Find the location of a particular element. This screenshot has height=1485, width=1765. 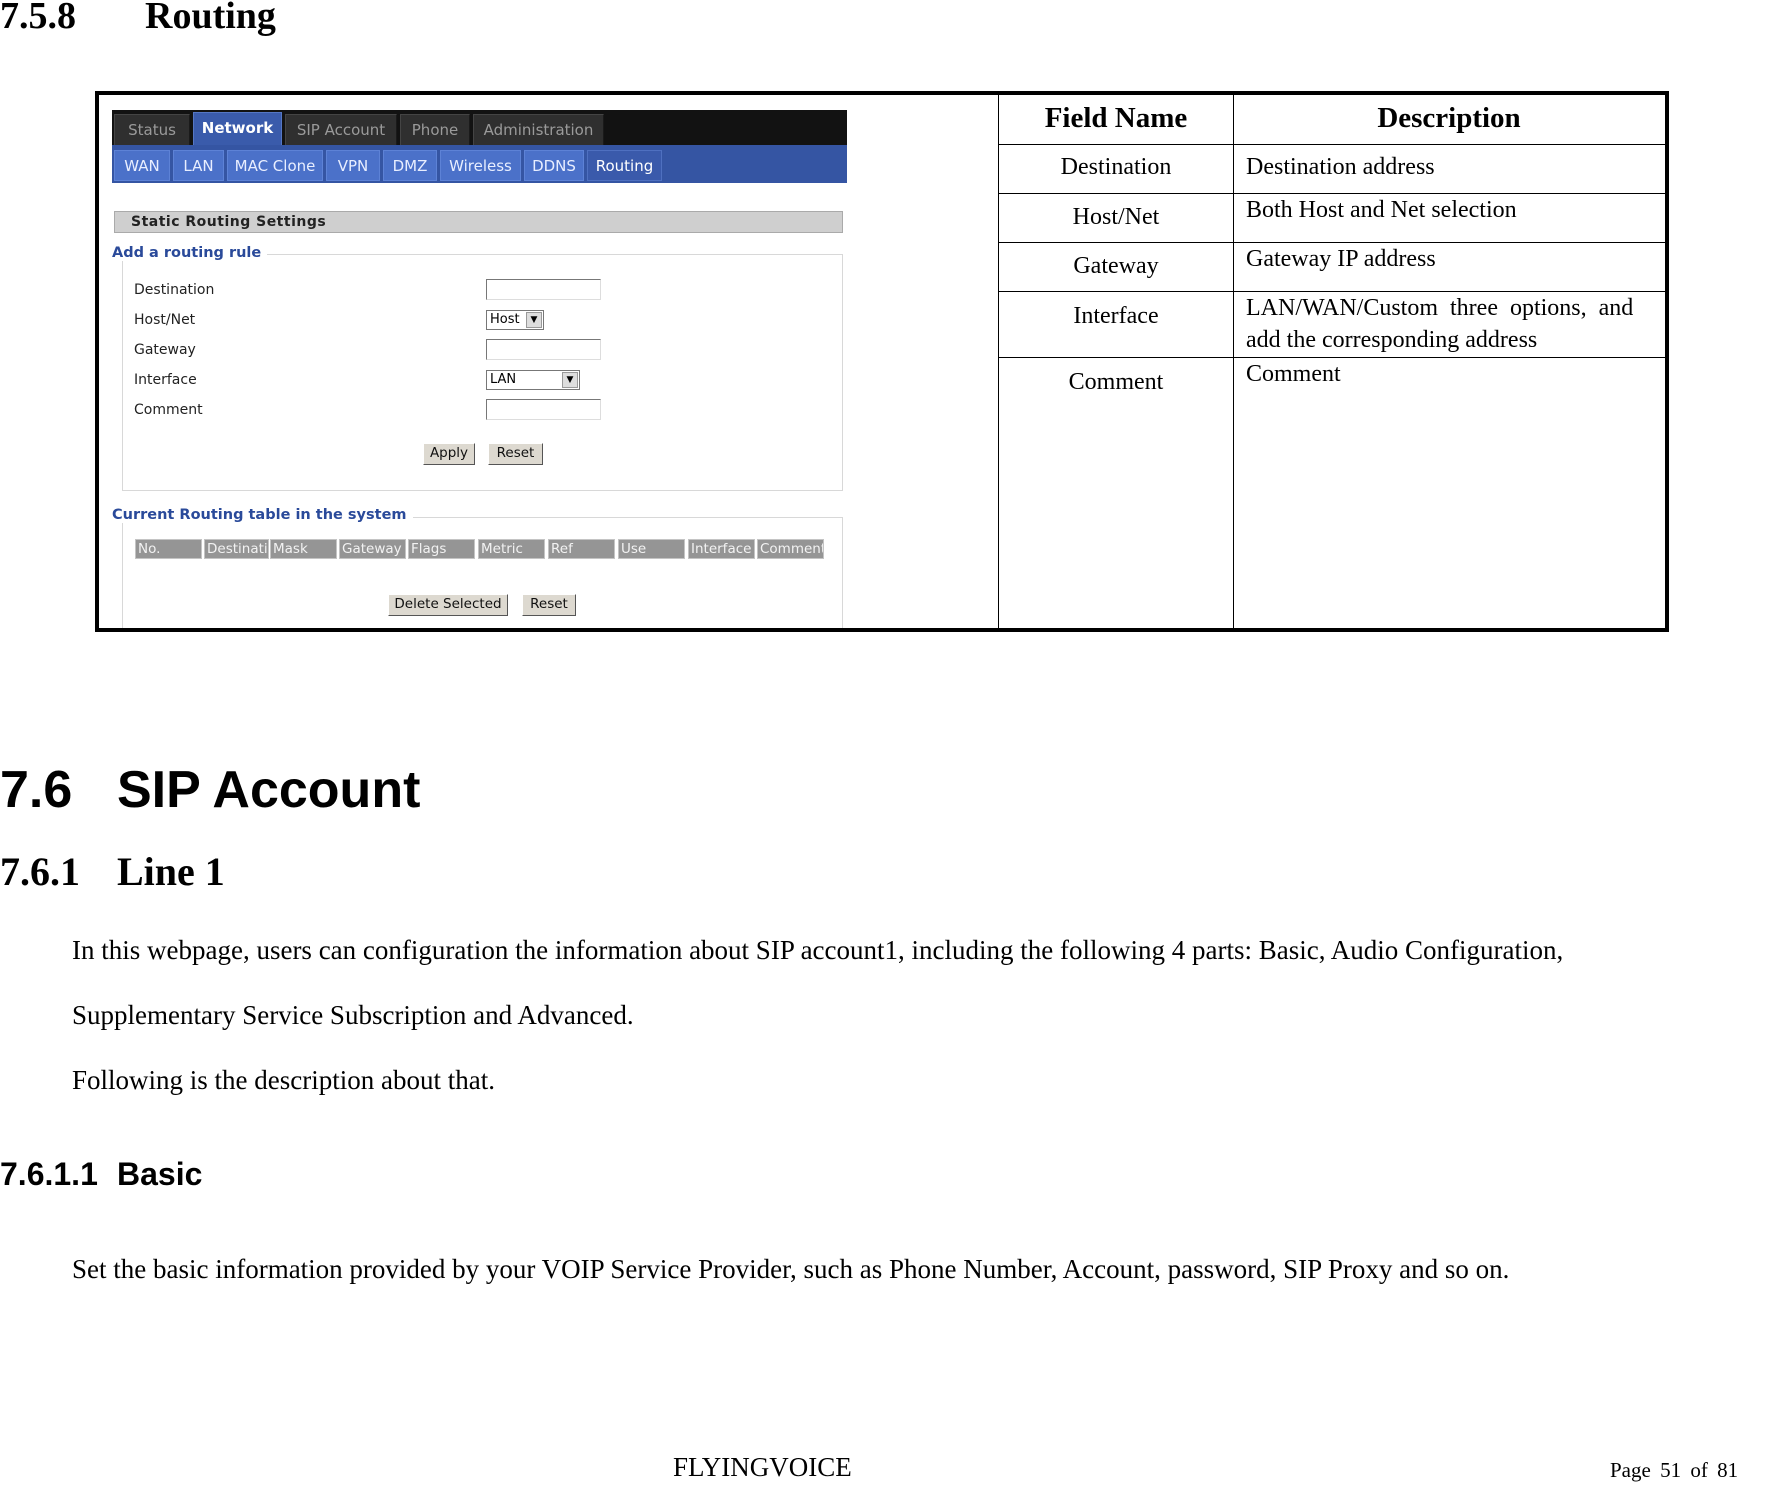

host-net-label: Host/Net is located at coordinates (165, 320).